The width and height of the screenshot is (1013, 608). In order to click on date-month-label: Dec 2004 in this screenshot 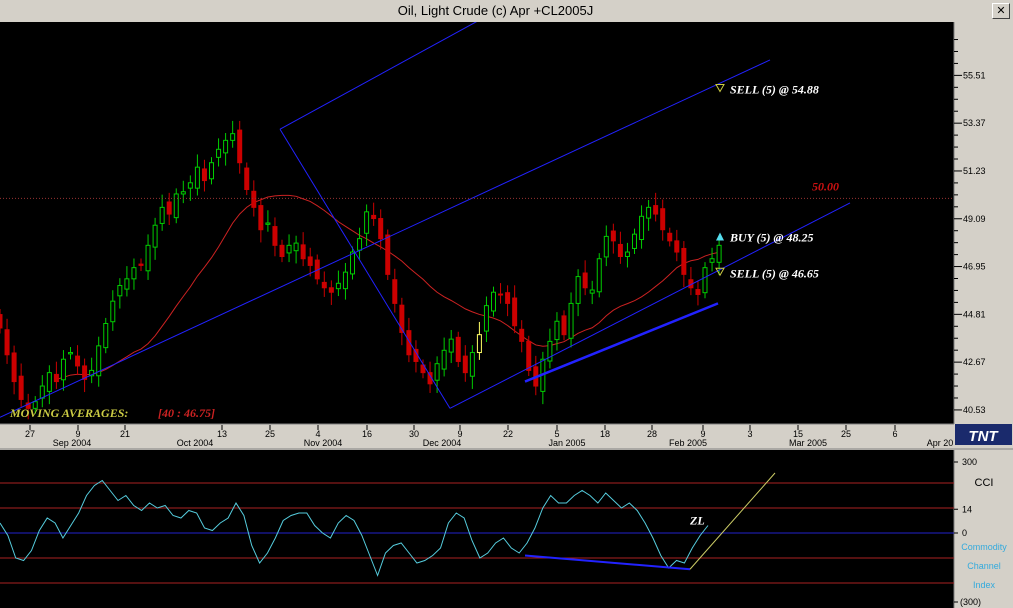, I will do `click(442, 443)`.